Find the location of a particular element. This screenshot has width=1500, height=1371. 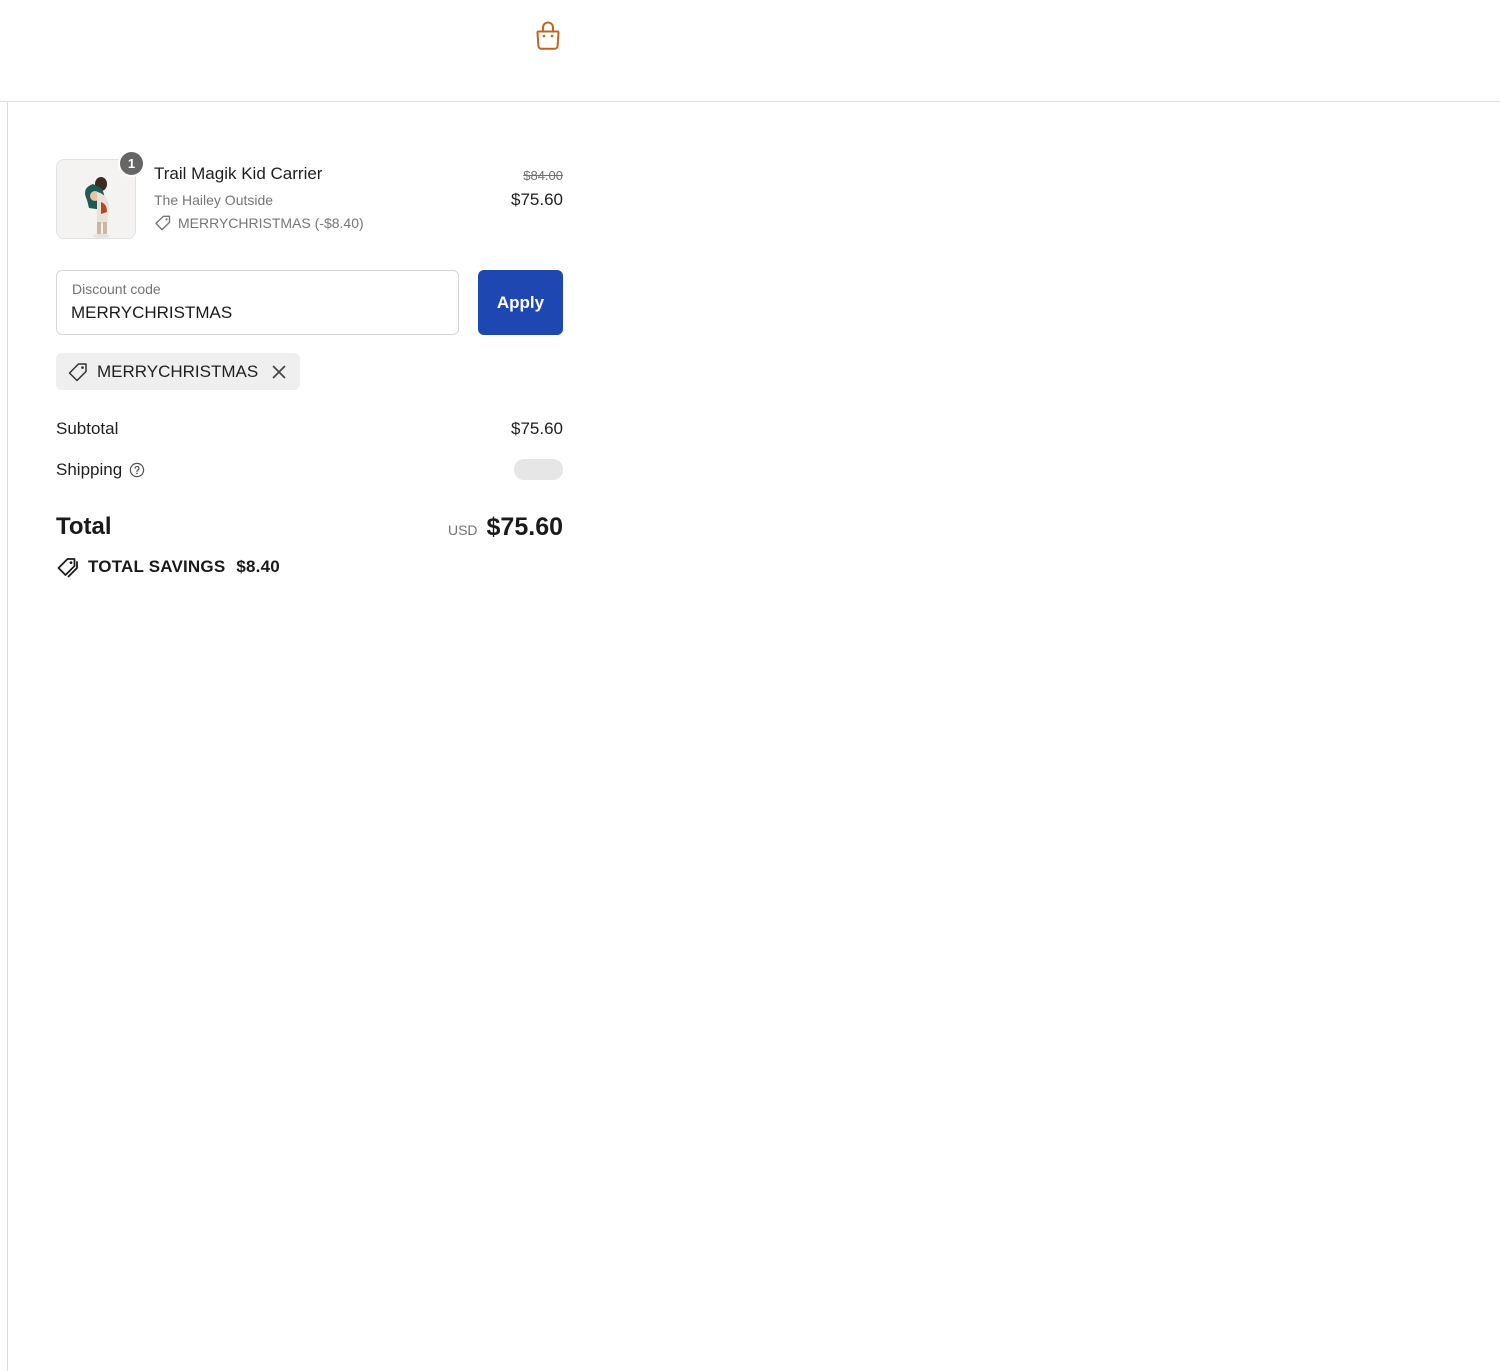

total-amount: $75.60 is located at coordinates (524, 527).